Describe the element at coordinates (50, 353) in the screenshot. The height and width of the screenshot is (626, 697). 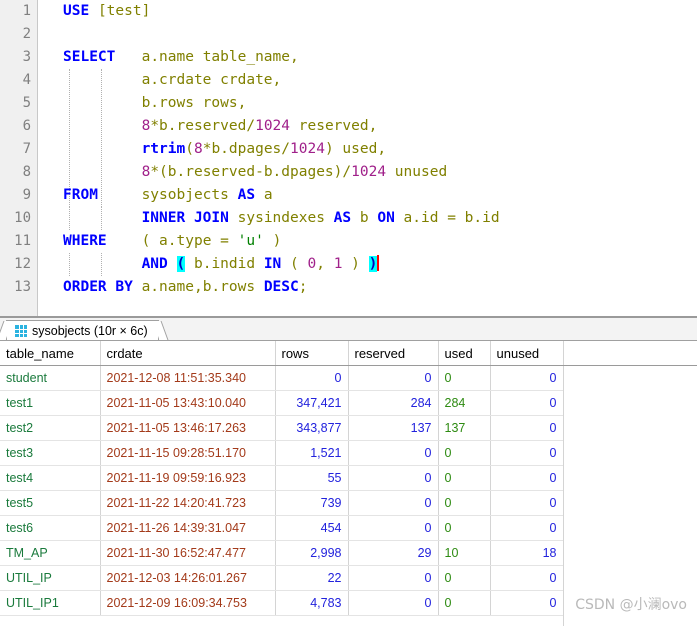
I see `column-header-table_name: table_name` at that location.